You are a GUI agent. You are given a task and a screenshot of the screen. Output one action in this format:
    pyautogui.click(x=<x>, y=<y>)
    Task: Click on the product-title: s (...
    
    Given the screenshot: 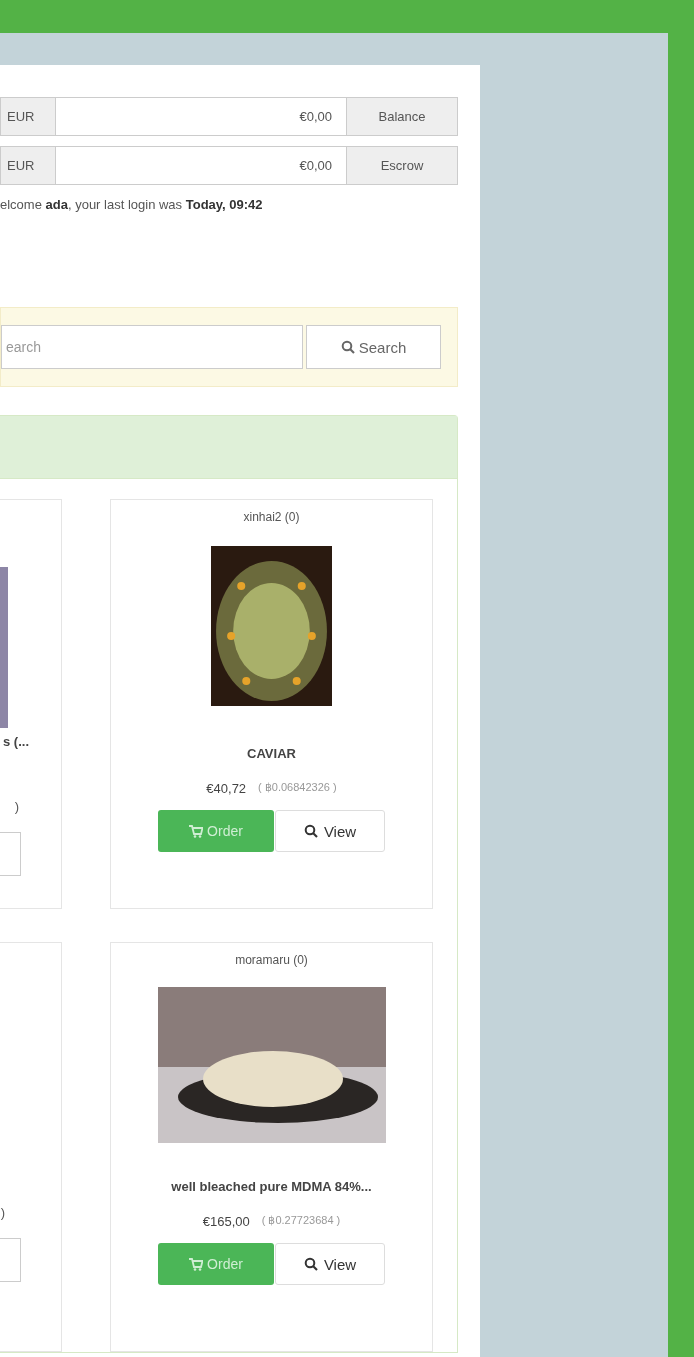 What is the action you would take?
    pyautogui.click(x=16, y=741)
    